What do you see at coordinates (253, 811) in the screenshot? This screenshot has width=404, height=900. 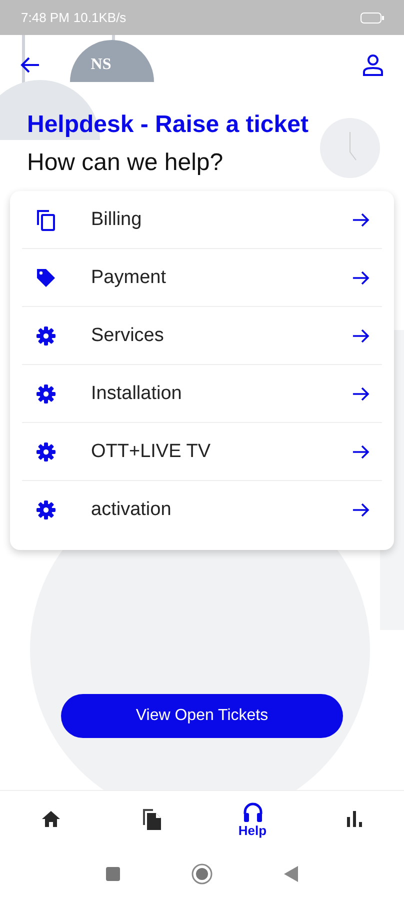 I see `headphones-icon` at bounding box center [253, 811].